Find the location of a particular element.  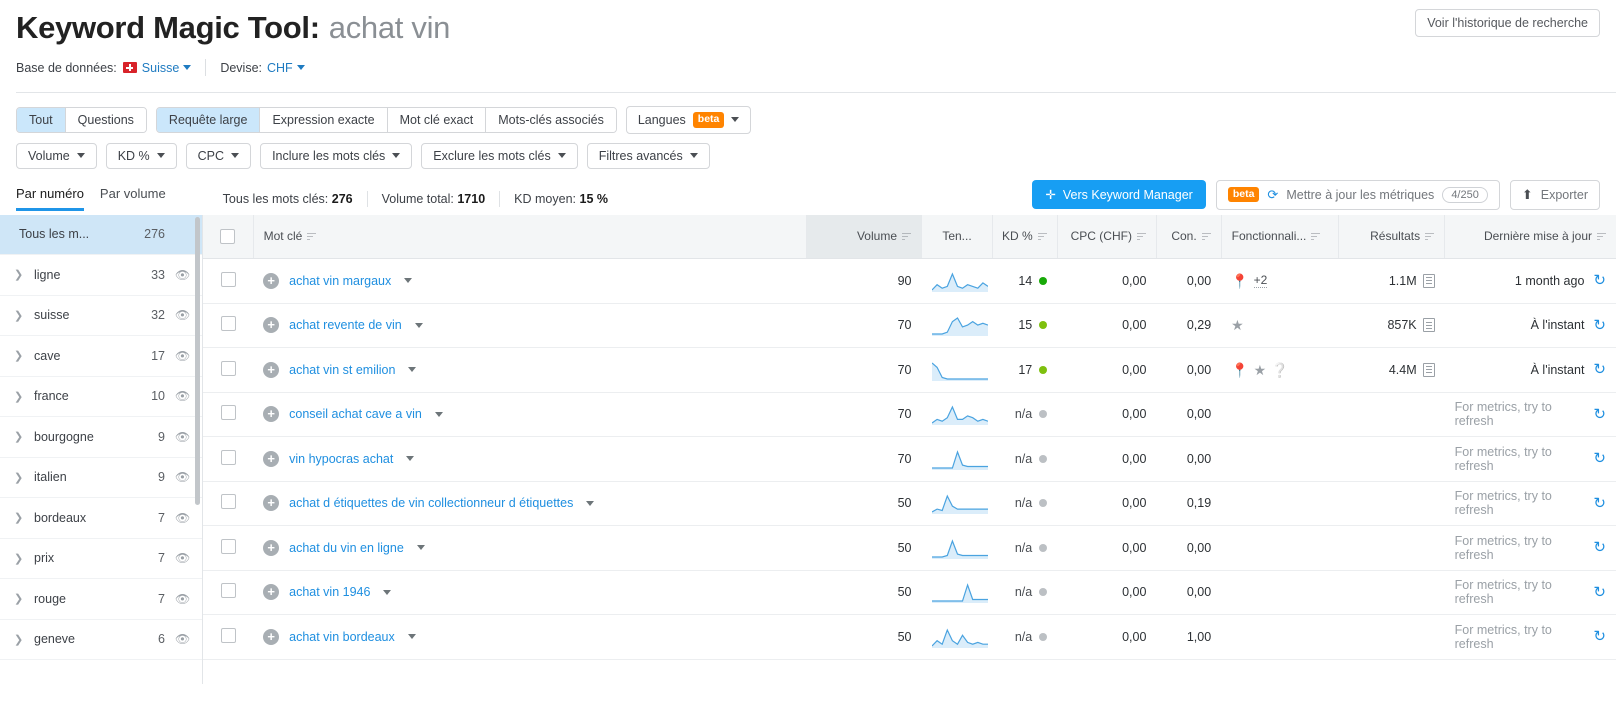

header-updated: Dernière mise à jour is located at coordinates (1530, 237).